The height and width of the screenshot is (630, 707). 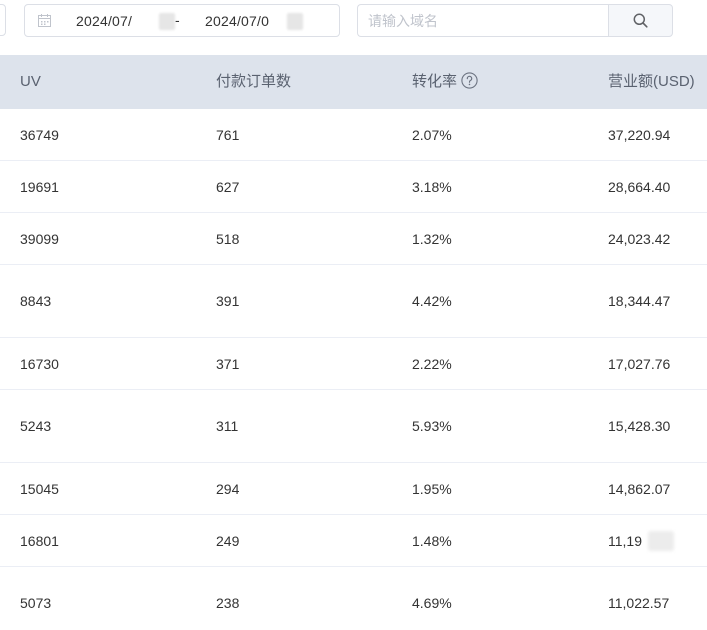 I want to click on cell-revenue: 18,344.47, so click(x=639, y=301).